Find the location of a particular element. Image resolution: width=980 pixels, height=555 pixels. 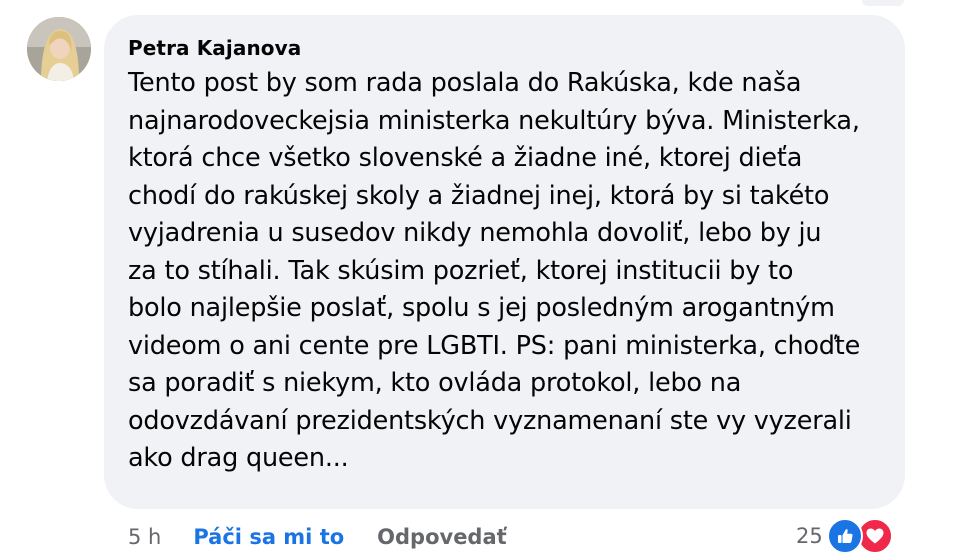

reaction-icons is located at coordinates (861, 536).